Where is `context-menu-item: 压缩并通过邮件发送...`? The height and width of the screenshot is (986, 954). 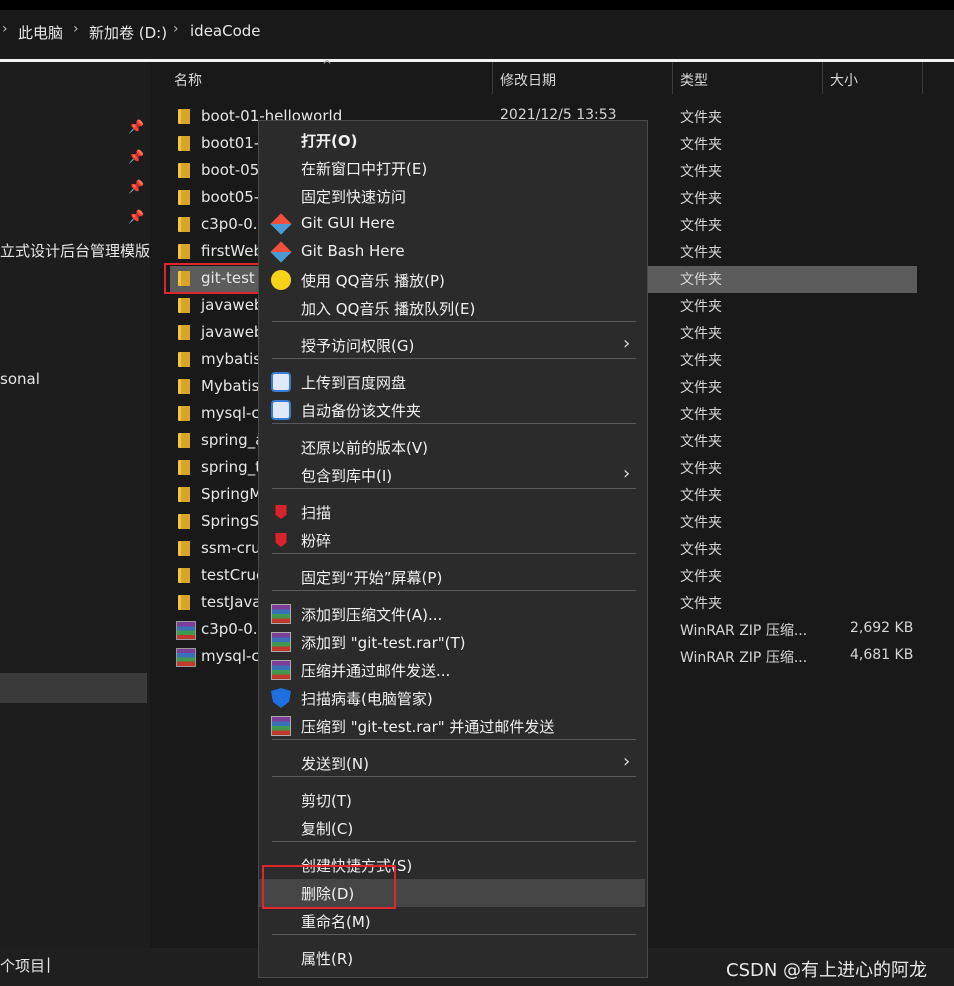 context-menu-item: 压缩并通过邮件发送... is located at coordinates (453, 670).